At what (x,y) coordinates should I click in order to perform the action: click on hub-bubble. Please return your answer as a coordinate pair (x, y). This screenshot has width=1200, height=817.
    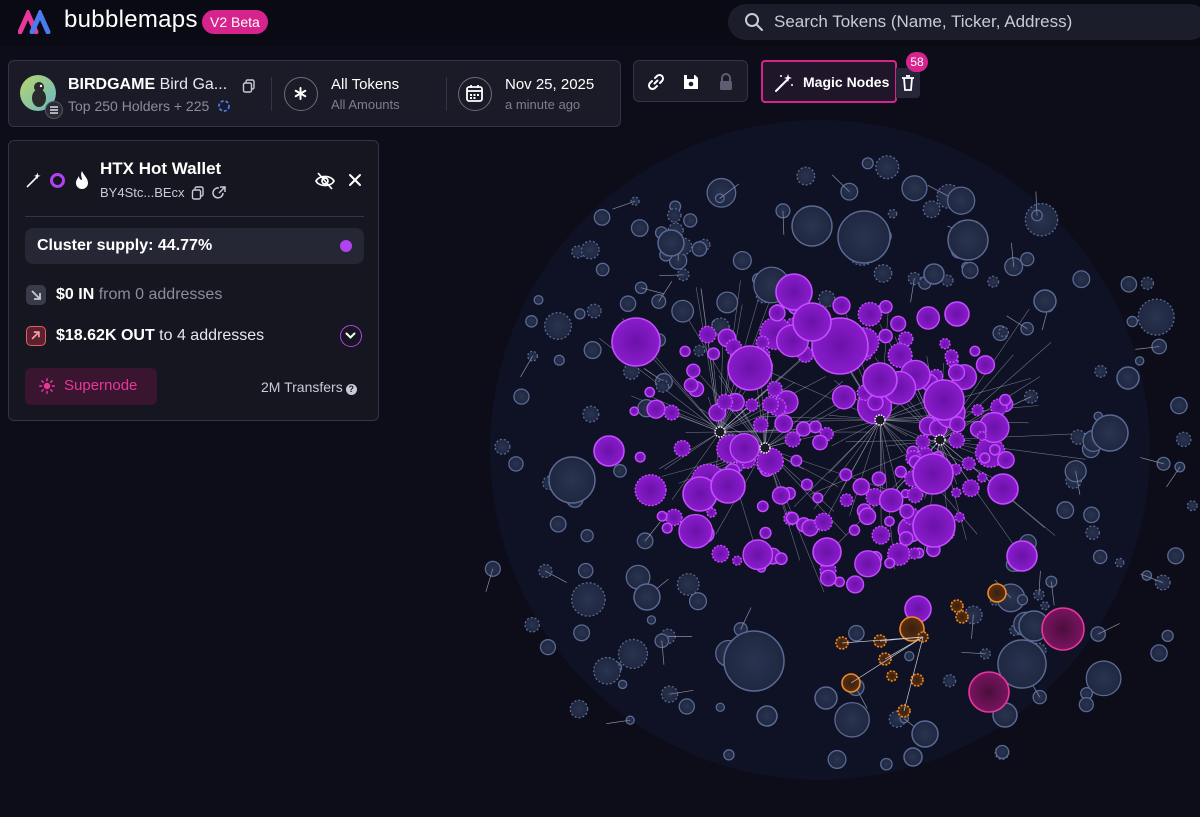
    Looking at the image, I should click on (940, 440).